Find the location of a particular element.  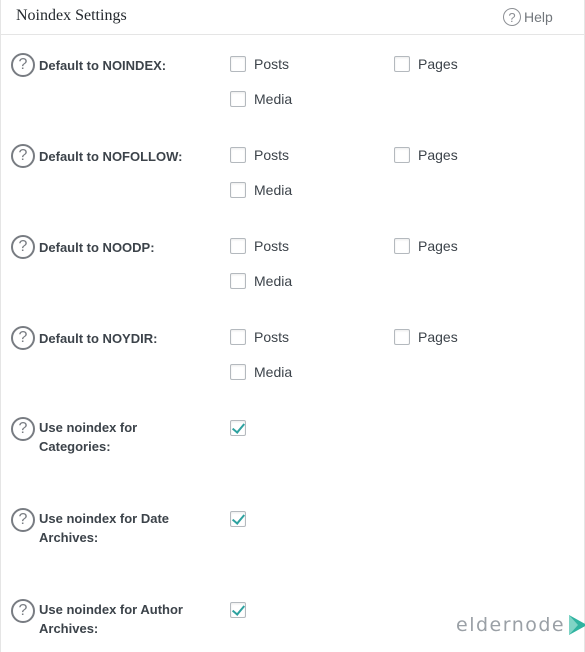

checkbox-noydir-posts: Posts is located at coordinates (259, 337).